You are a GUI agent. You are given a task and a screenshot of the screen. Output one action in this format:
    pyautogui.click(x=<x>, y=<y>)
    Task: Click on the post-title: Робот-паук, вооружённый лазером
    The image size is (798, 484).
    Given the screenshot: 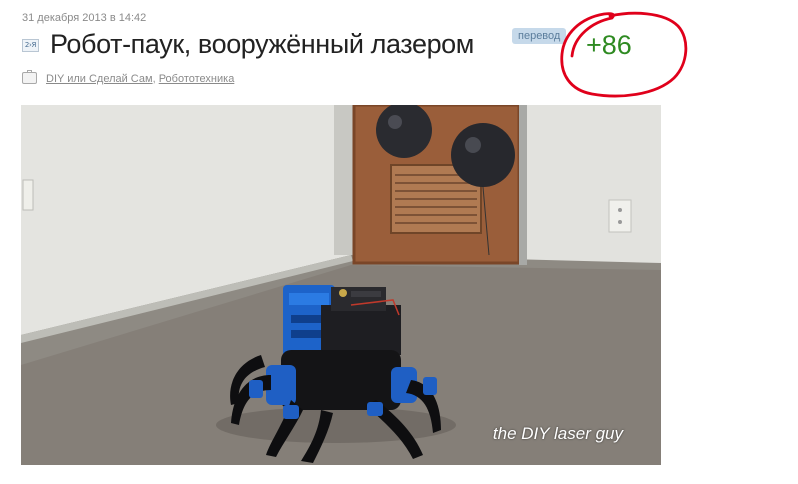 What is the action you would take?
    pyautogui.click(x=262, y=44)
    